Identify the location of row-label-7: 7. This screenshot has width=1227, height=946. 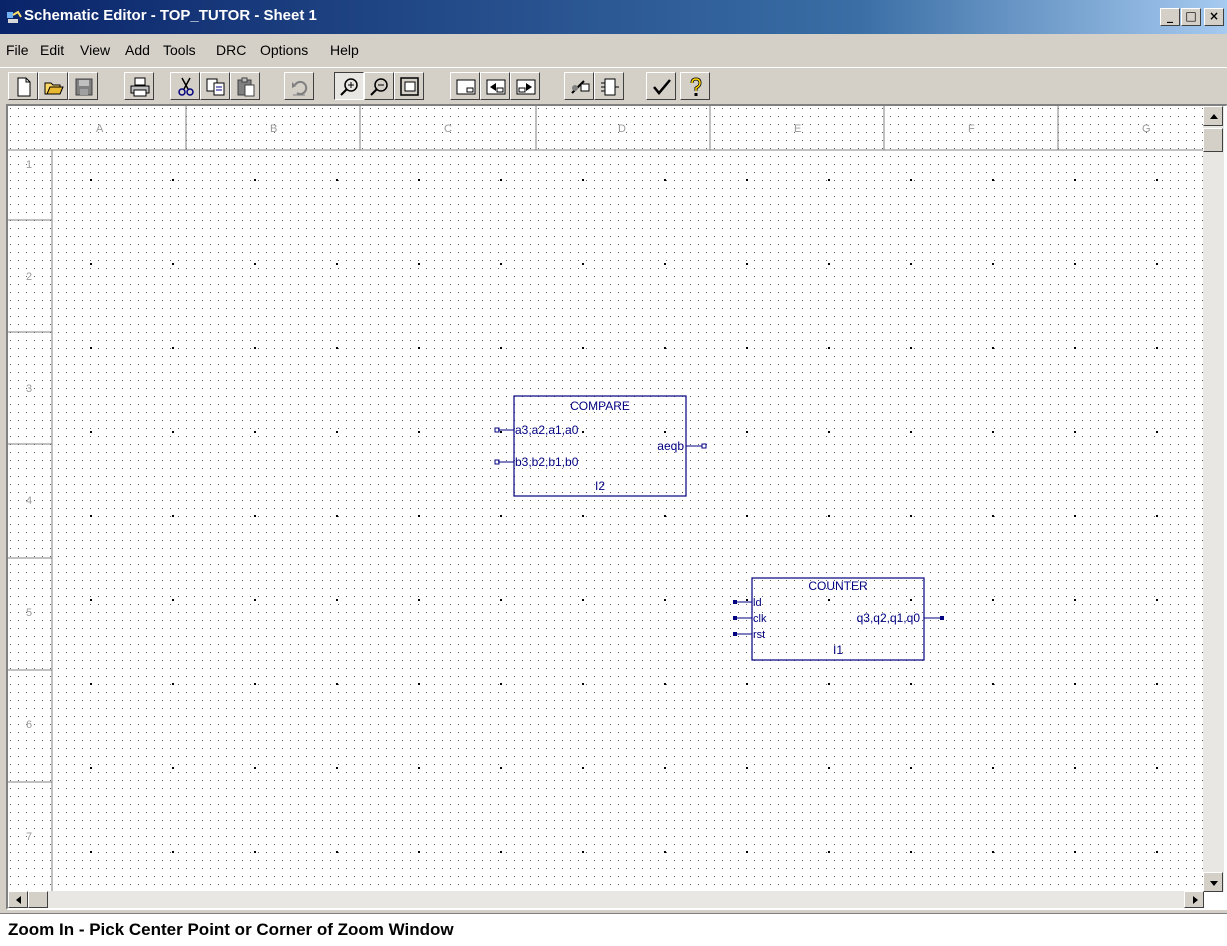
(29, 837).